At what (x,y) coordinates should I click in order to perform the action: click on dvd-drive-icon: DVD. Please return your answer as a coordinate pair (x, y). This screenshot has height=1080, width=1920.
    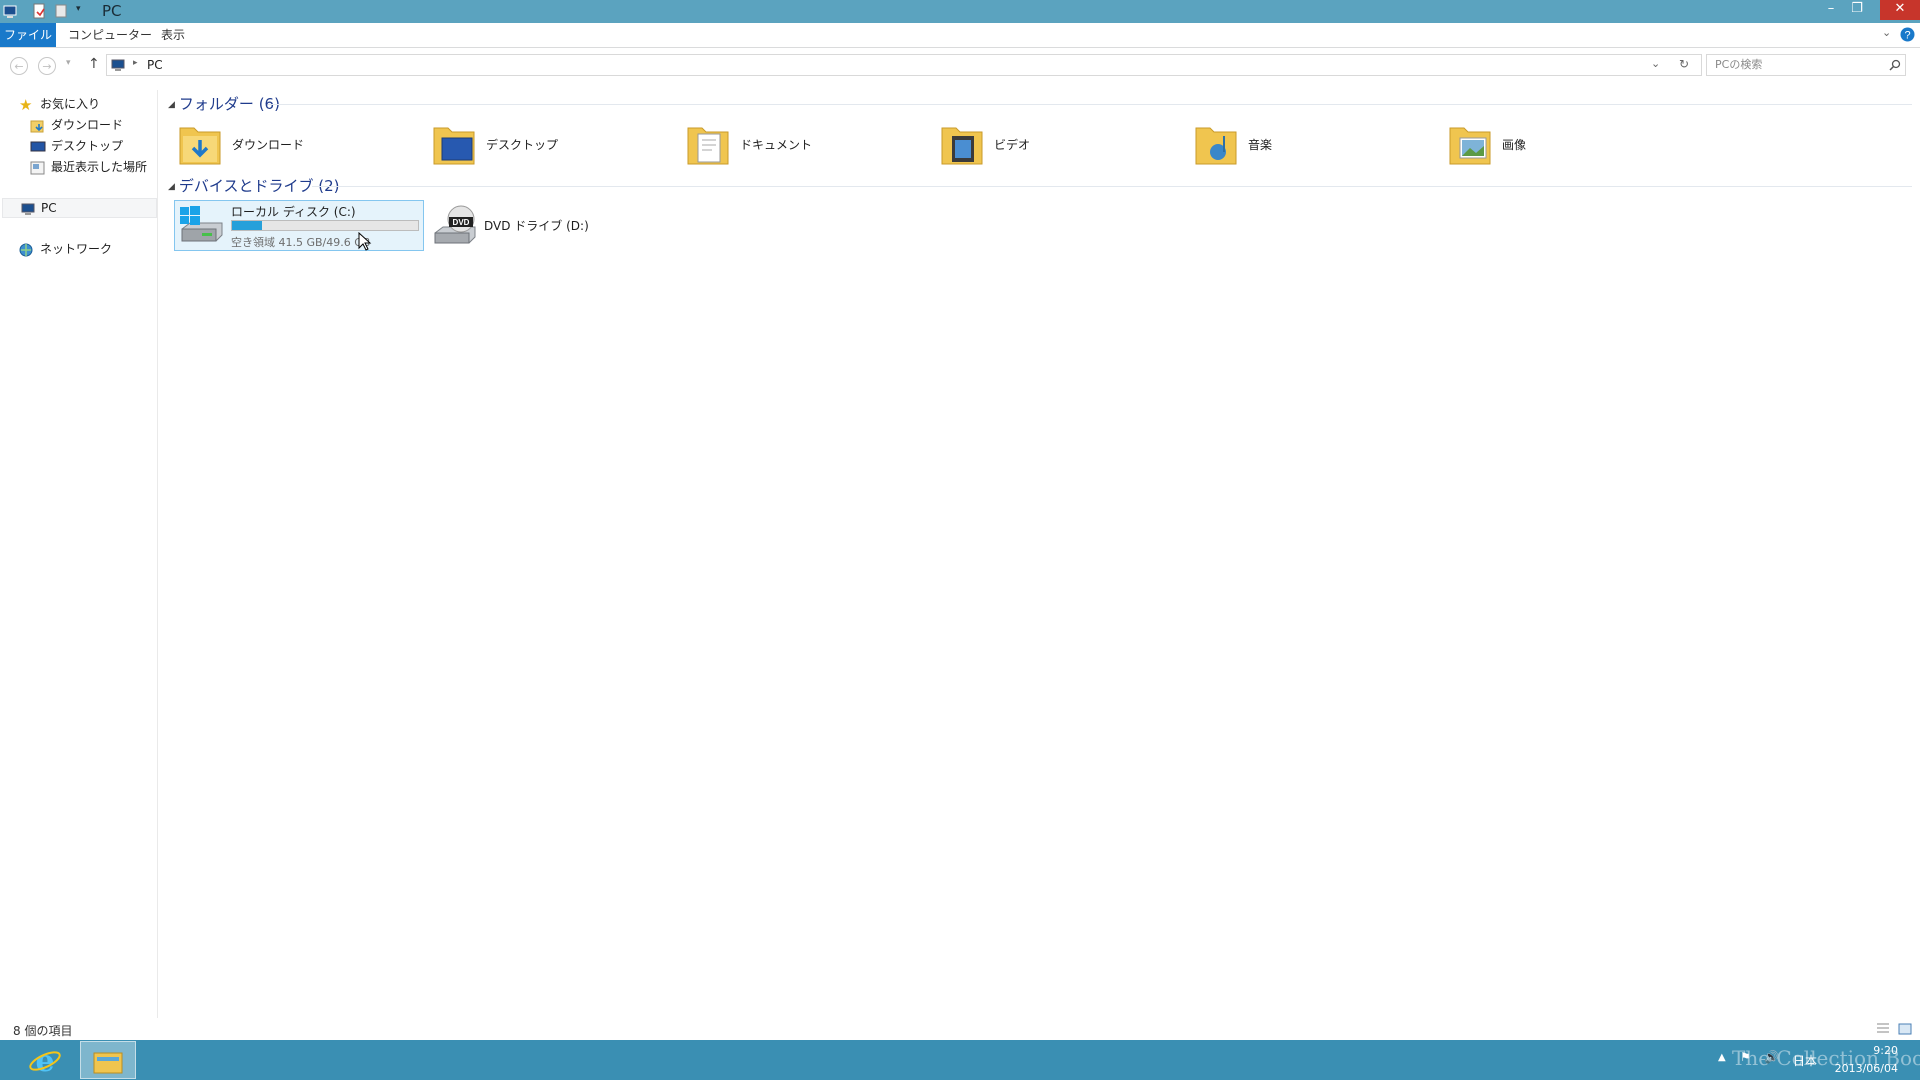
    Looking at the image, I should click on (455, 224).